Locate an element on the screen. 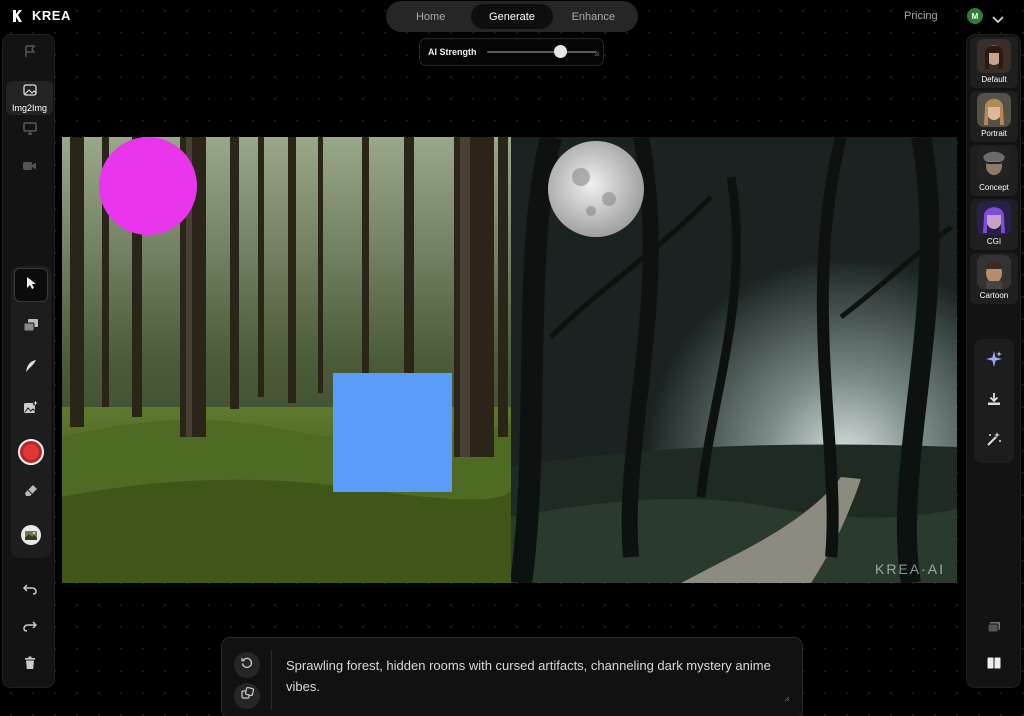 The image size is (1024, 716). download-icon is located at coordinates (994, 401).